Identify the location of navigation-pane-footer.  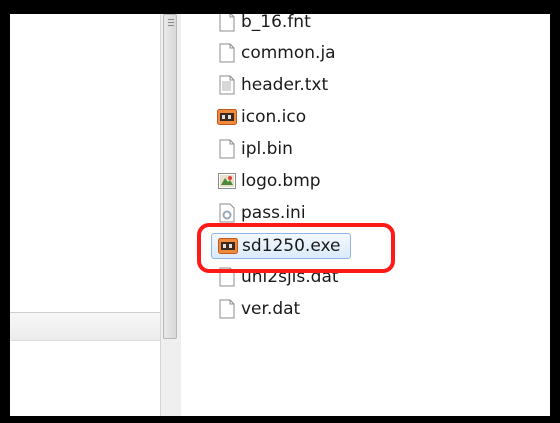
(85, 326).